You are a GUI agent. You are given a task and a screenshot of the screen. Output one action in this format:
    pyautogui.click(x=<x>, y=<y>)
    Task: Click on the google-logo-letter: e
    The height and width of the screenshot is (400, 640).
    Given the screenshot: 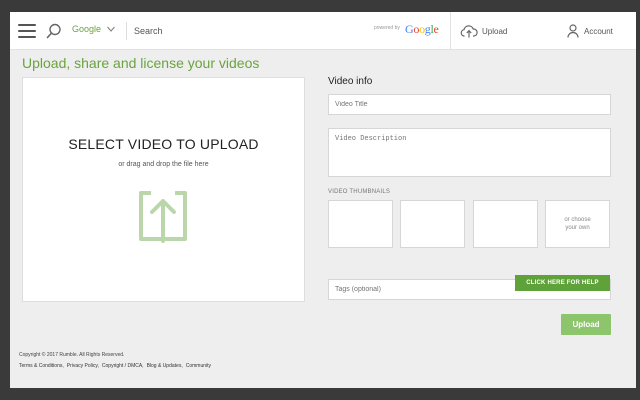 What is the action you would take?
    pyautogui.click(x=436, y=29)
    